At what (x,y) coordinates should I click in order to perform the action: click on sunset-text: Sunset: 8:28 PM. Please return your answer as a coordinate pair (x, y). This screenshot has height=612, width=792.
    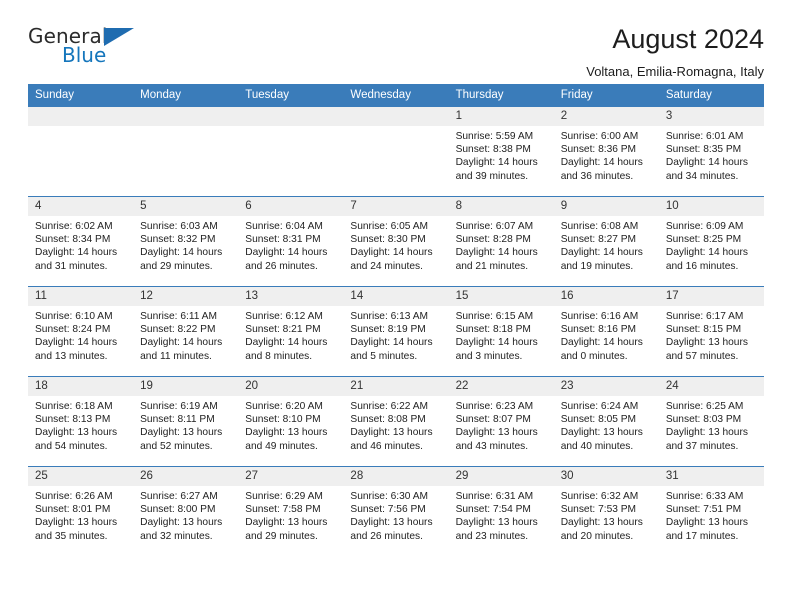
    Looking at the image, I should click on (493, 240).